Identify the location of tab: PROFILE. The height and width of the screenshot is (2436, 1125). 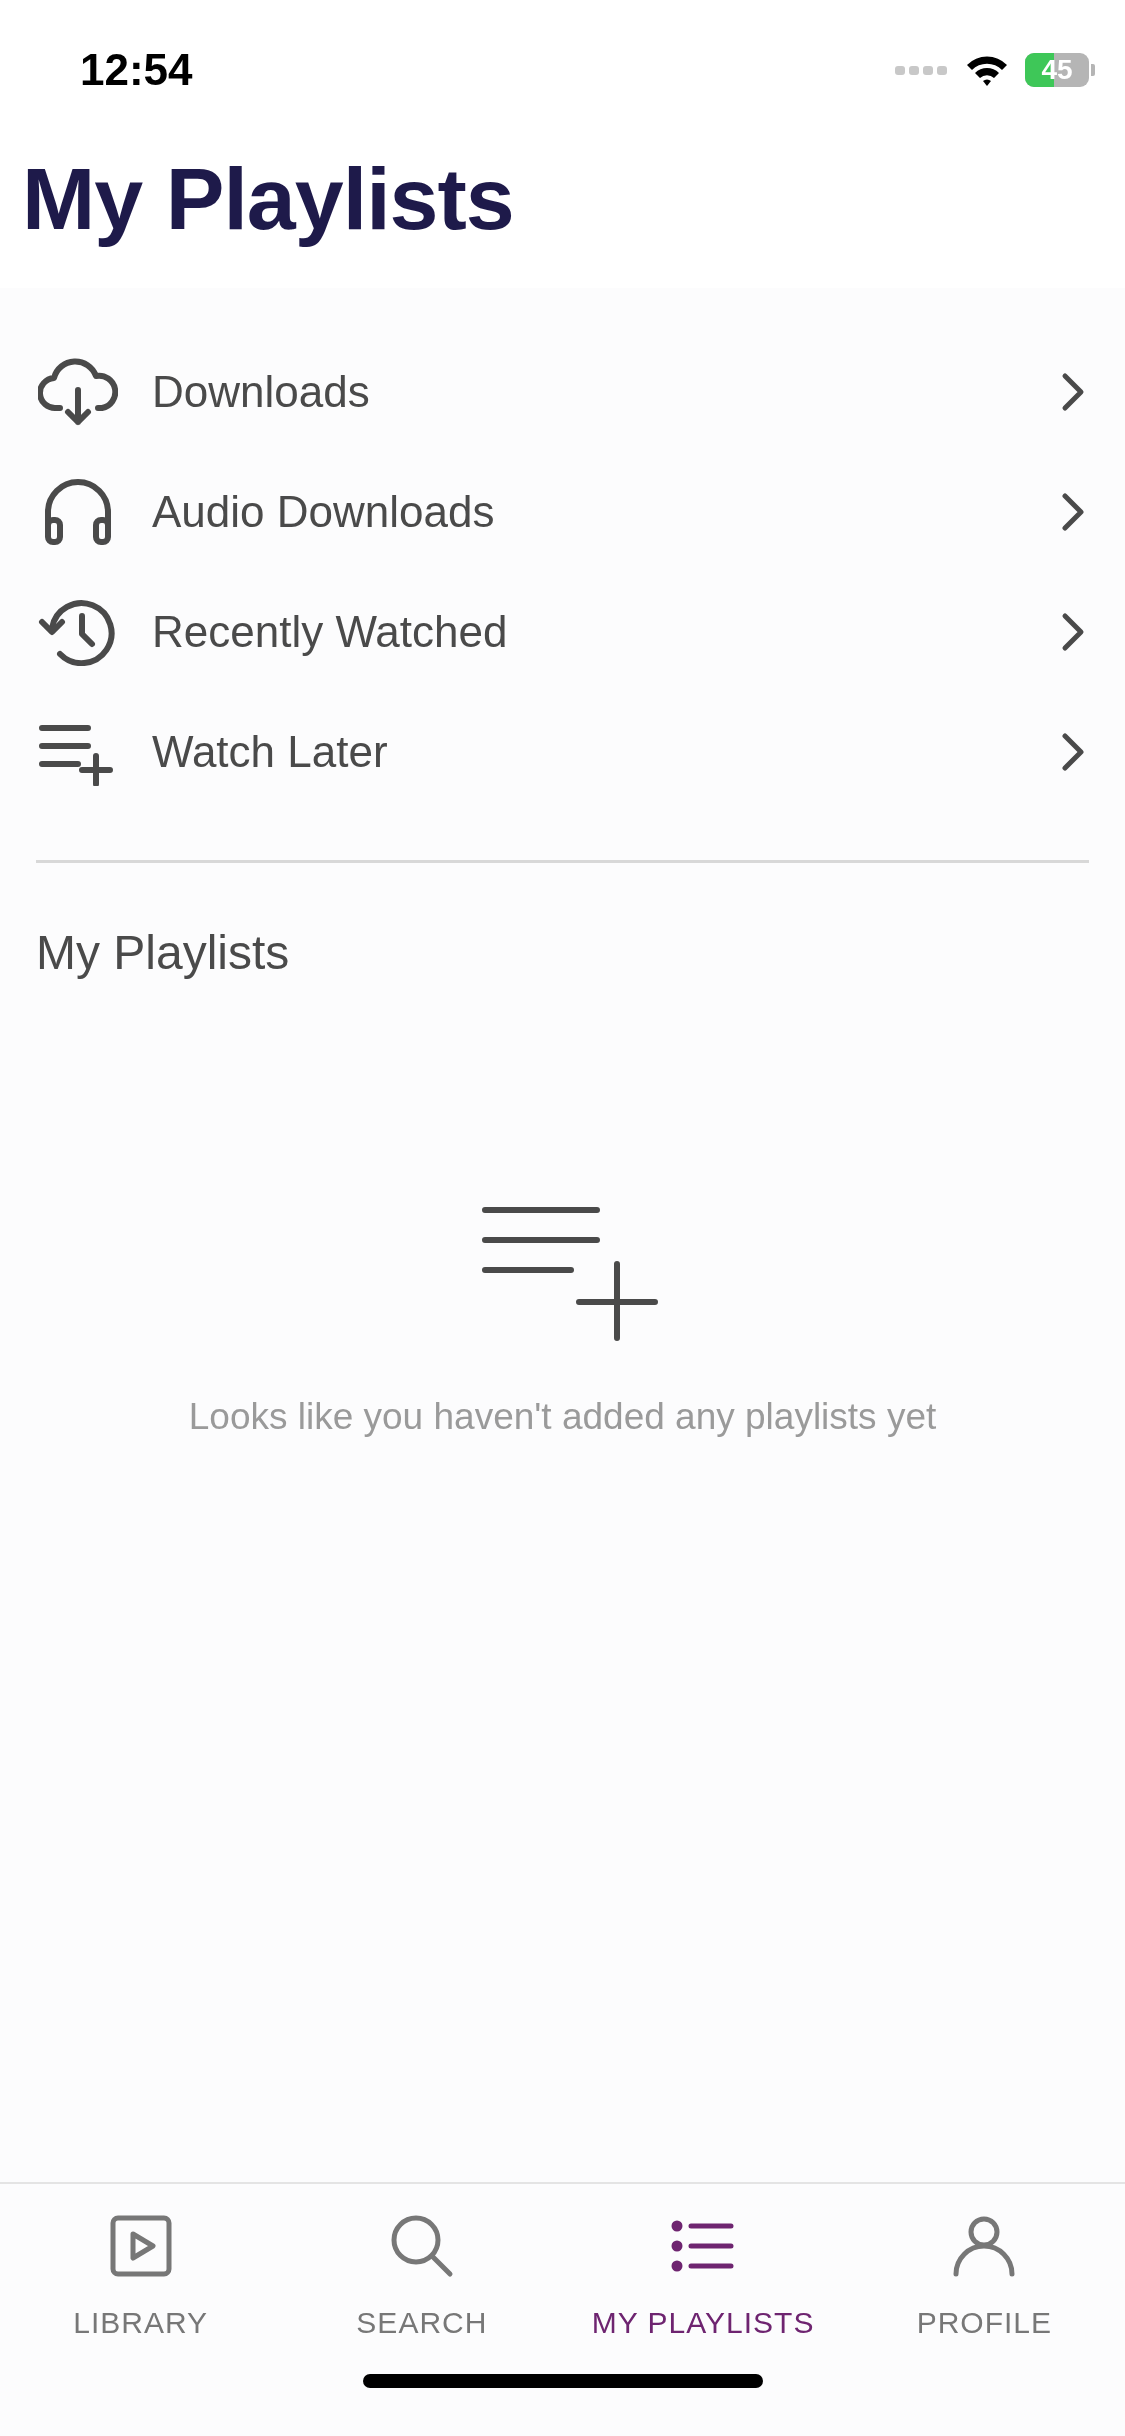
(984, 2274).